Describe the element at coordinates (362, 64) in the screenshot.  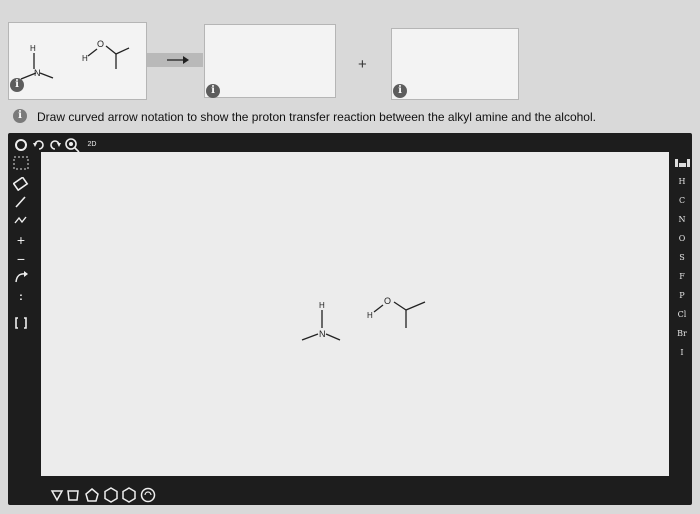
I see `plus-sign: +` at that location.